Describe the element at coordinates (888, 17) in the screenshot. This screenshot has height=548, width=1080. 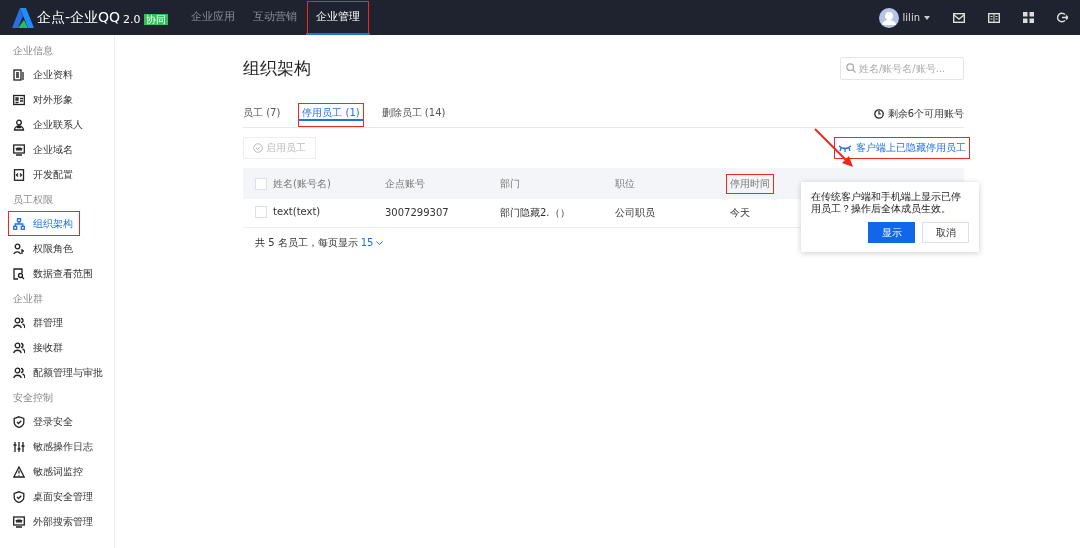
I see `avatar-icon` at that location.